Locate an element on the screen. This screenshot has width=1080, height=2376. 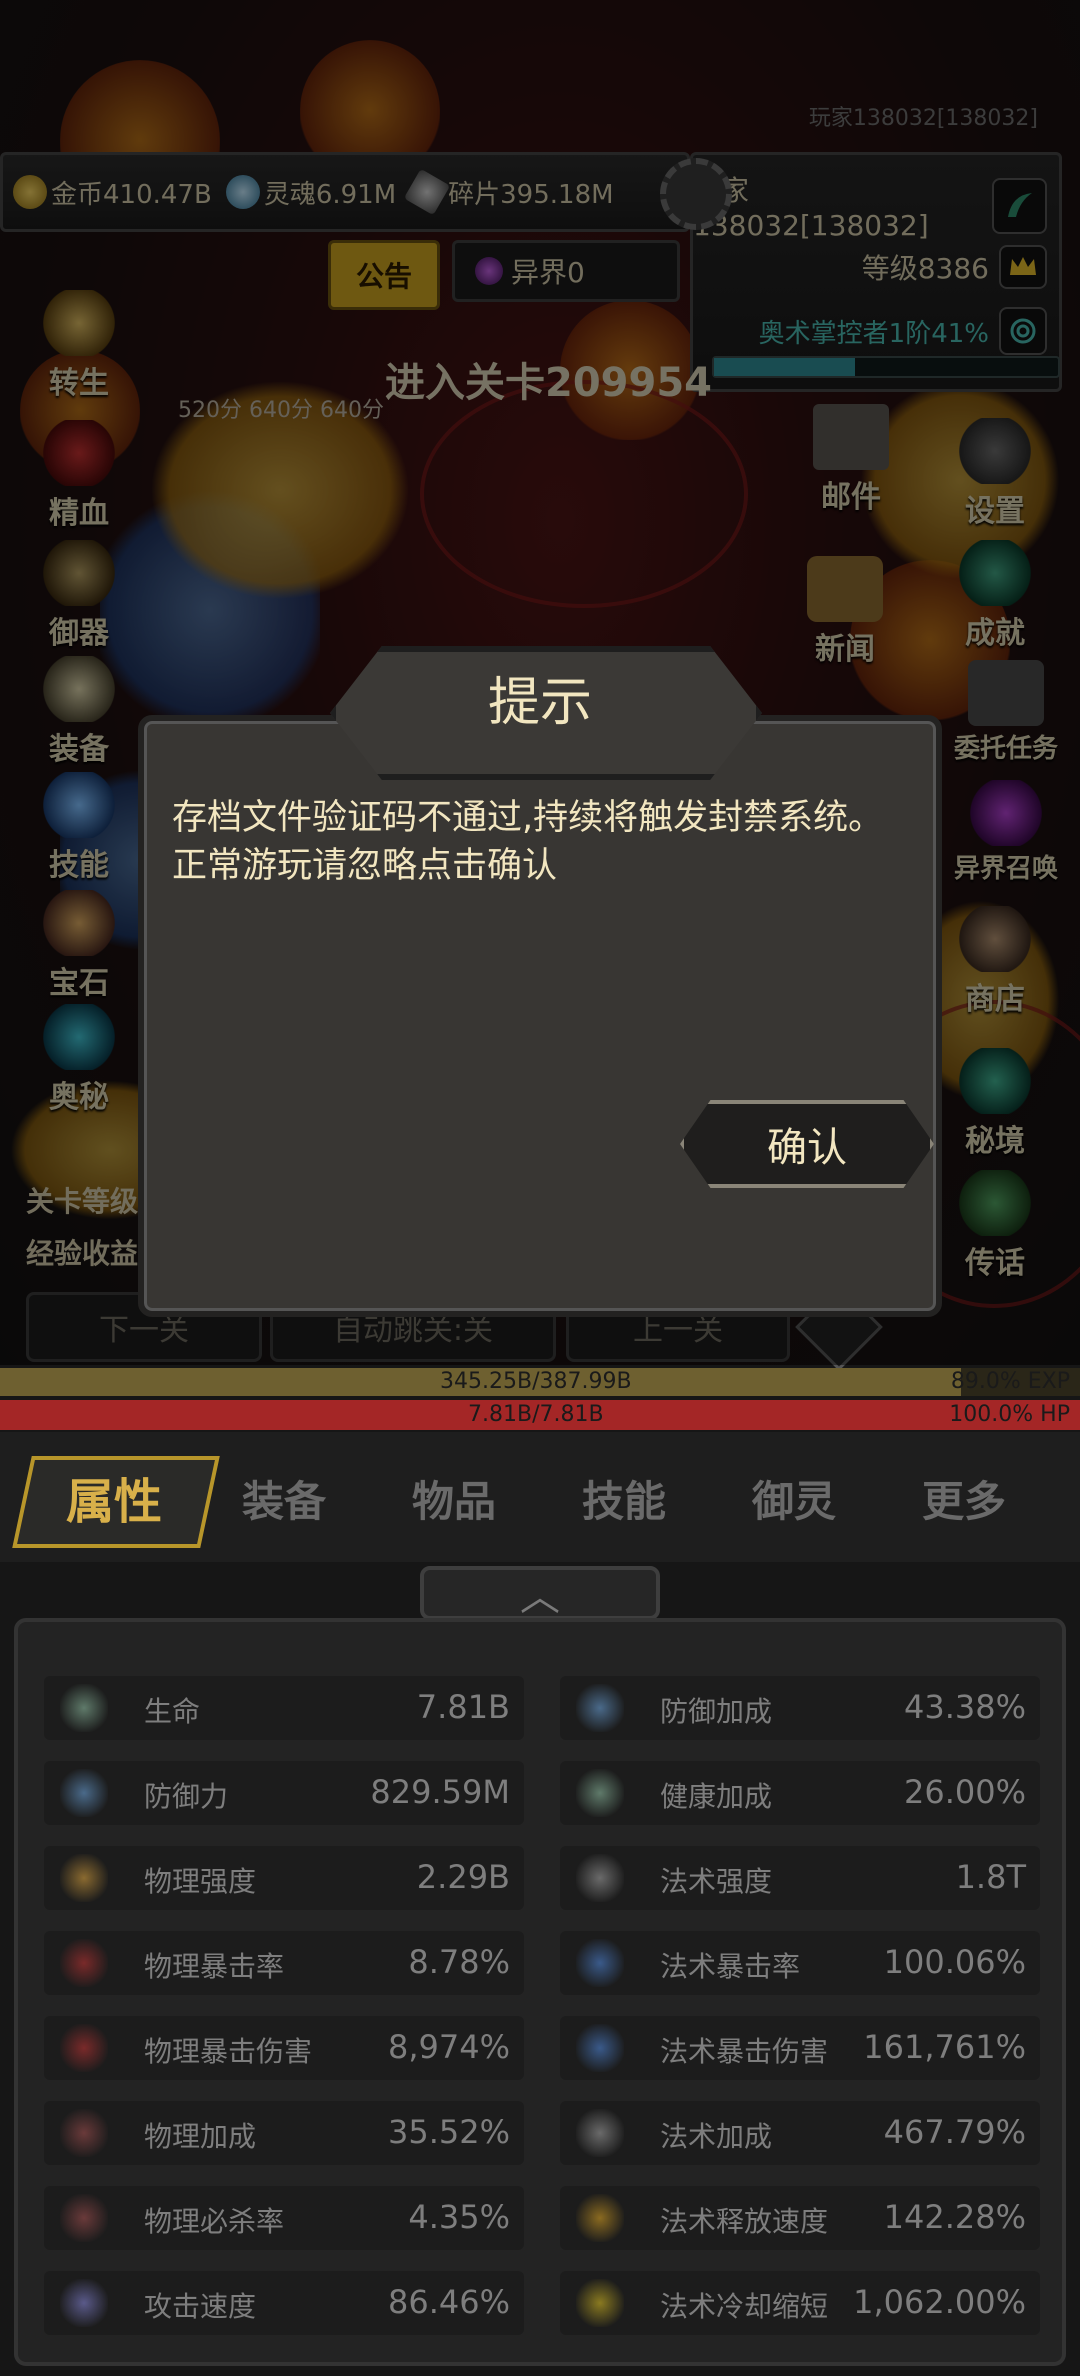
exp-bar: 345.25B/387.99B 89.0% EXP is located at coordinates (540, 1382).